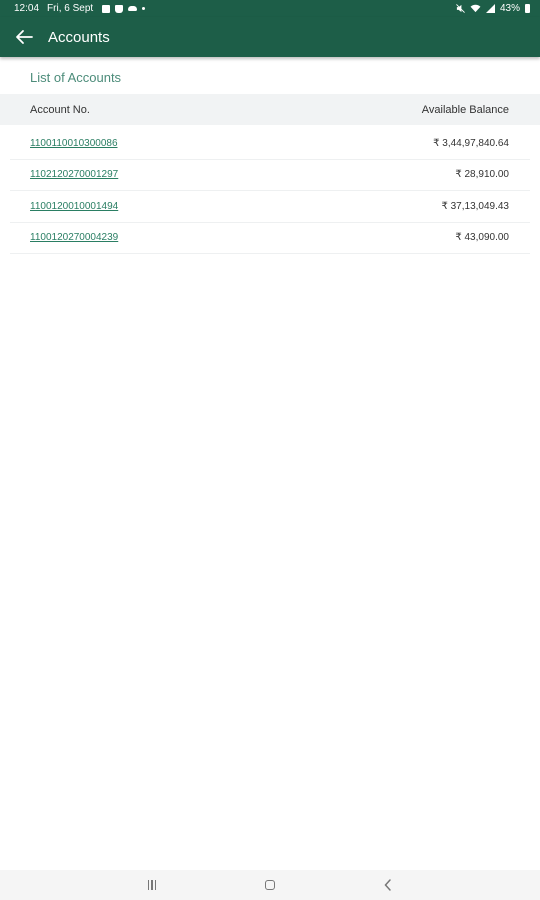  Describe the element at coordinates (270, 175) in the screenshot. I see `table-row: 1102120270001297 ₹ 28,910.00` at that location.